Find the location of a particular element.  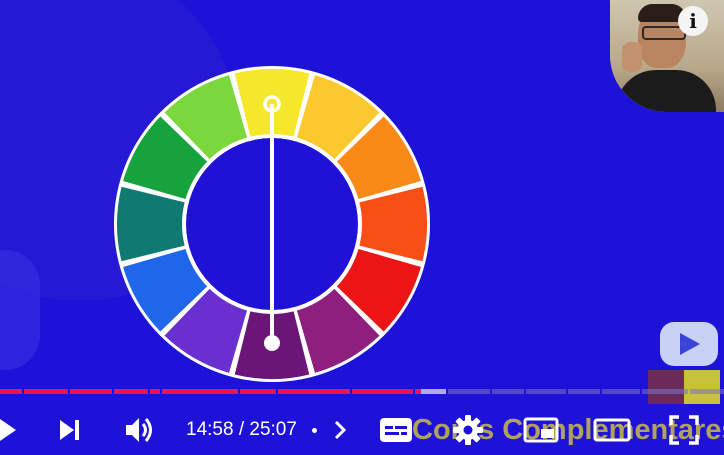

miniplayer-button is located at coordinates (541, 430).